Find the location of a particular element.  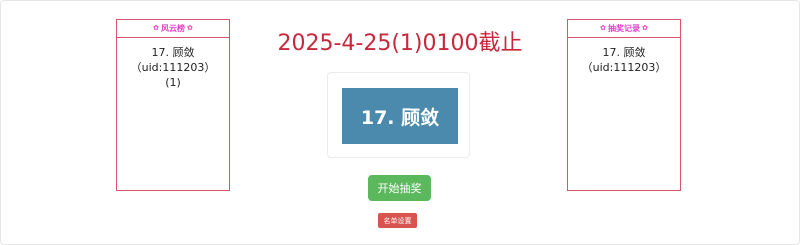

list-settings-button: 名单设置 is located at coordinates (397, 220).